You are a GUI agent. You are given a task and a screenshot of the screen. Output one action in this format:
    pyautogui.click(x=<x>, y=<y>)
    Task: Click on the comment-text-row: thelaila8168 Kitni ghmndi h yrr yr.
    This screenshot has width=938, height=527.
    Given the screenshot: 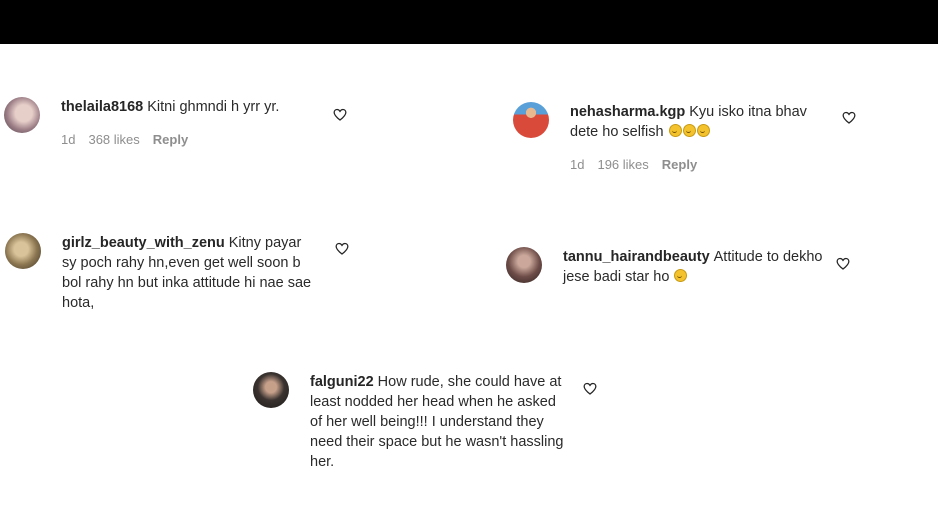 What is the action you would take?
    pyautogui.click(x=188, y=107)
    